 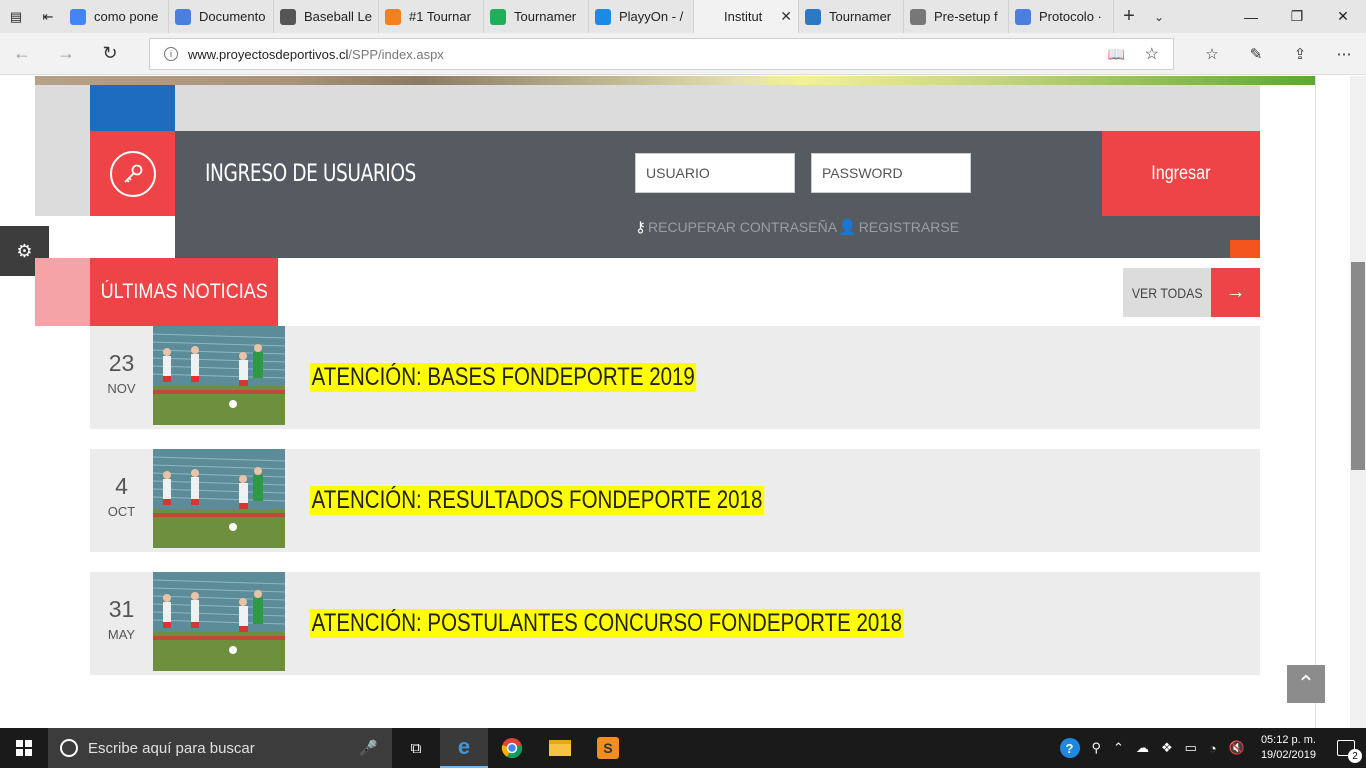 I want to click on restore-icon: ❐, so click(x=1297, y=16).